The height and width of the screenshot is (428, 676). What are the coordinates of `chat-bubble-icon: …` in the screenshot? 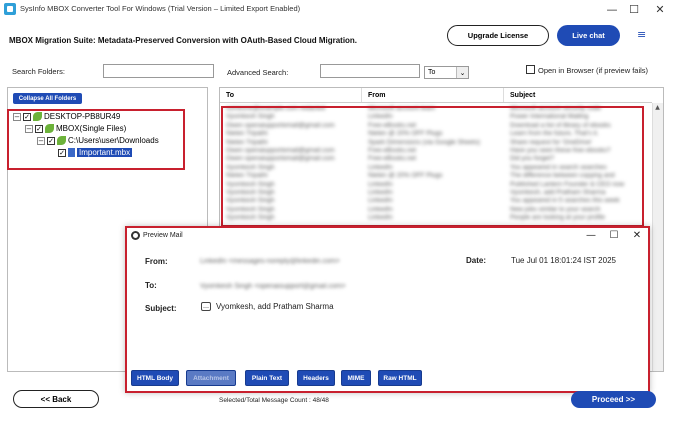 It's located at (206, 306).